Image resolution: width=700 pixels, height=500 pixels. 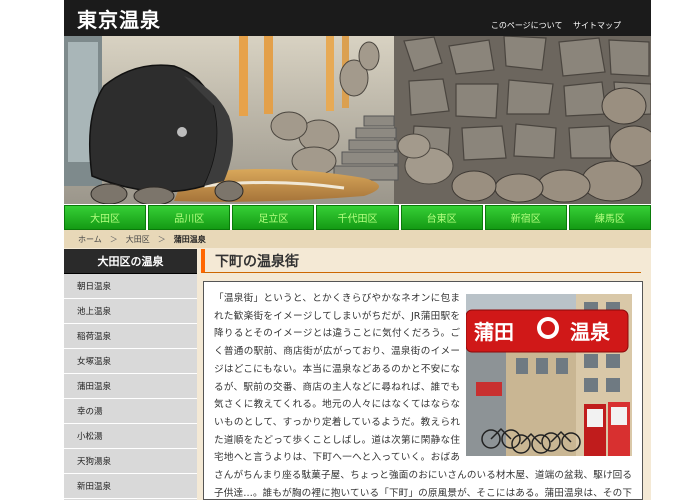 What do you see at coordinates (130, 386) in the screenshot?
I see `sidebar-item-kamata: 蒲田温泉` at bounding box center [130, 386].